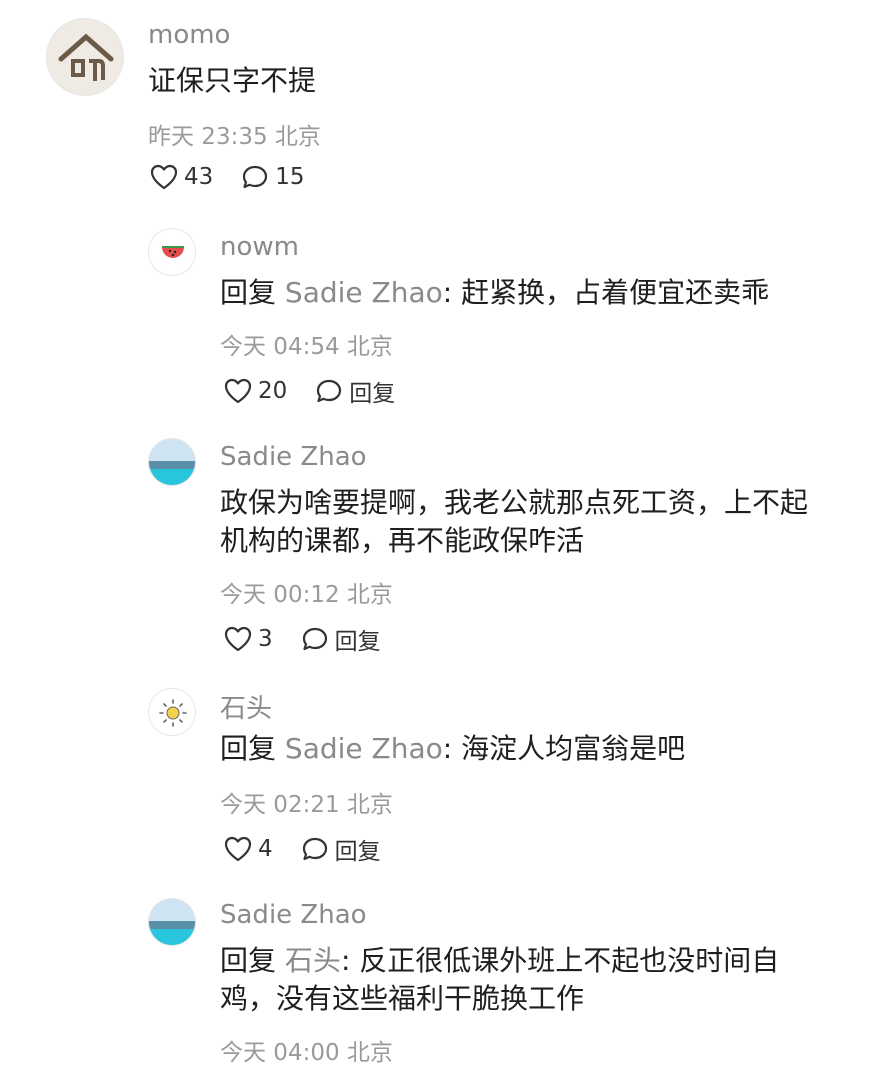 This screenshot has width=880, height=1067. Describe the element at coordinates (514, 521) in the screenshot. I see `comment-text: 政保为啥要提啊，我老公就那点死工资，上不起机构的课都，再不能政保咋活` at that location.